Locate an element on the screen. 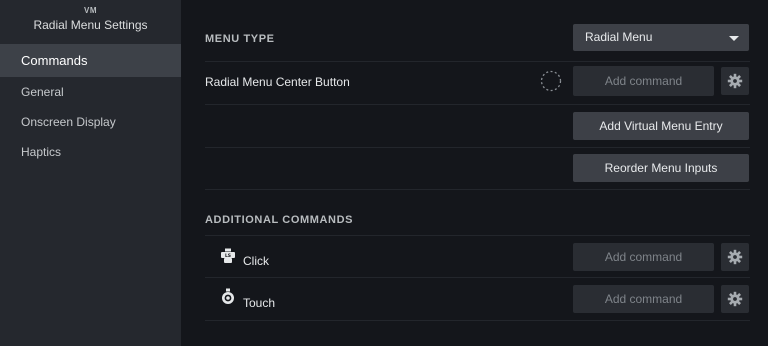 The image size is (768, 346). click-icon: LS is located at coordinates (228, 258).